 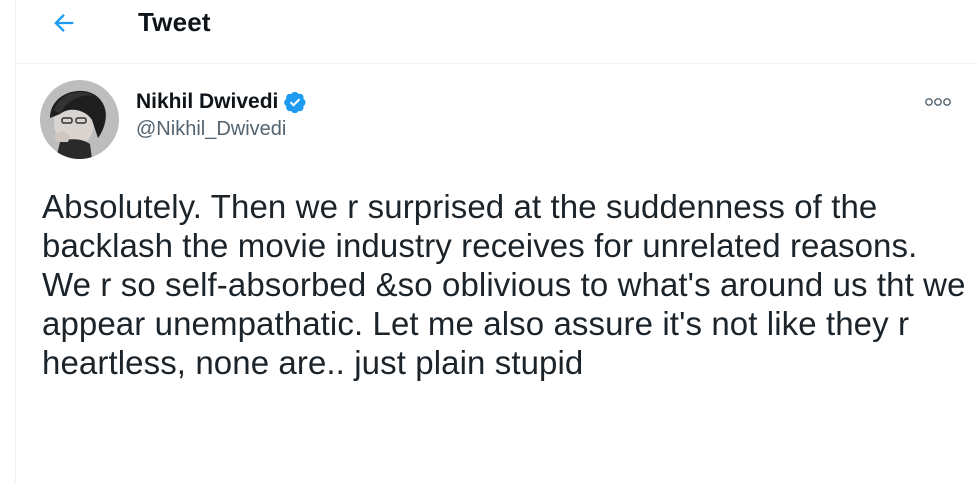 I want to click on author-info: Nikhil Dwivedi @Nikhil_Dwivedi, so click(x=221, y=114).